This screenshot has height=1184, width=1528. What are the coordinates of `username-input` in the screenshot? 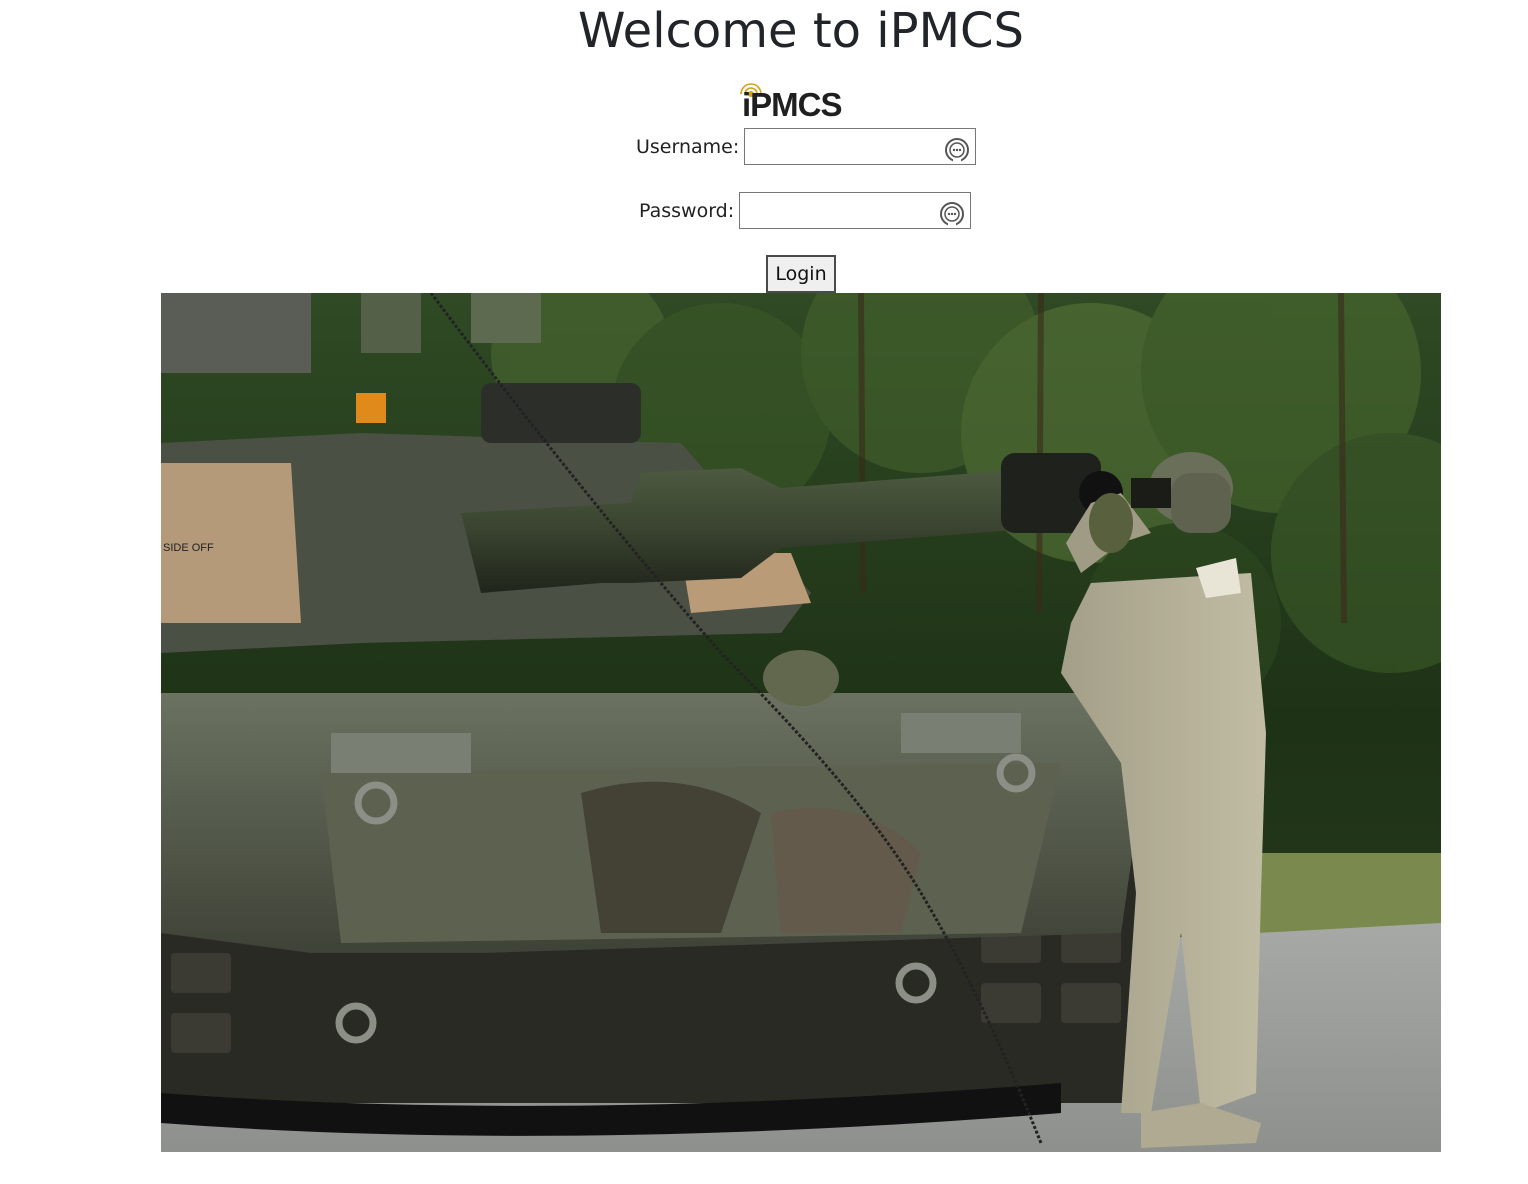 It's located at (860, 146).